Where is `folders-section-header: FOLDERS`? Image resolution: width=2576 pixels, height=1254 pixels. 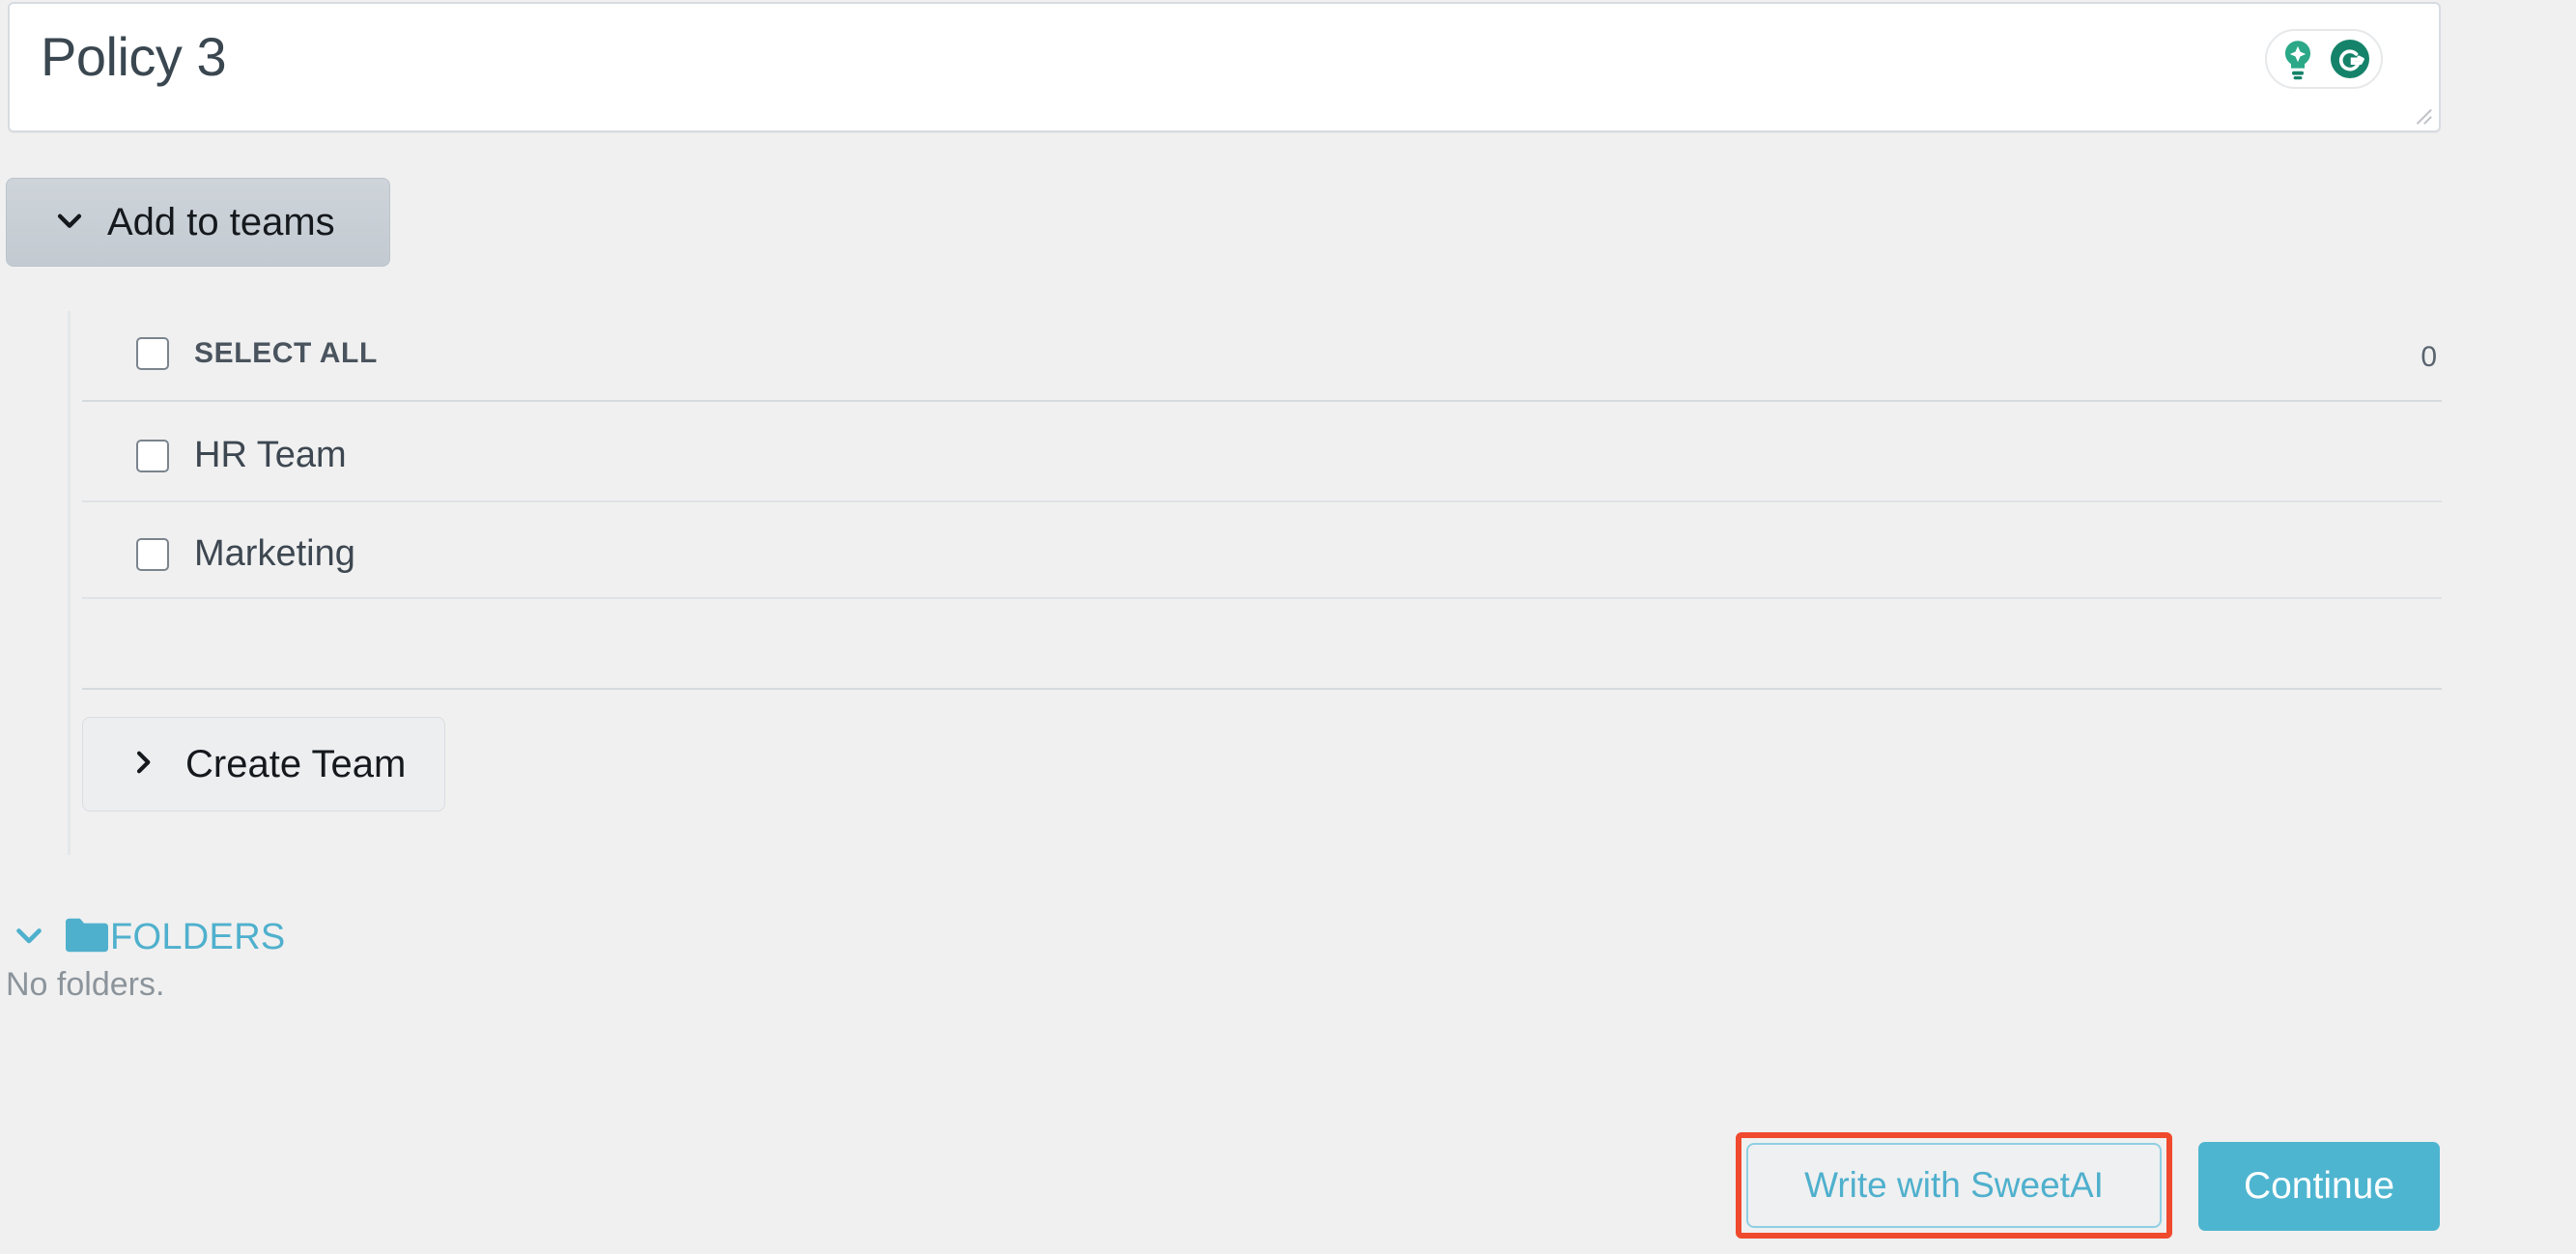
folders-section-header: FOLDERS is located at coordinates (149, 937).